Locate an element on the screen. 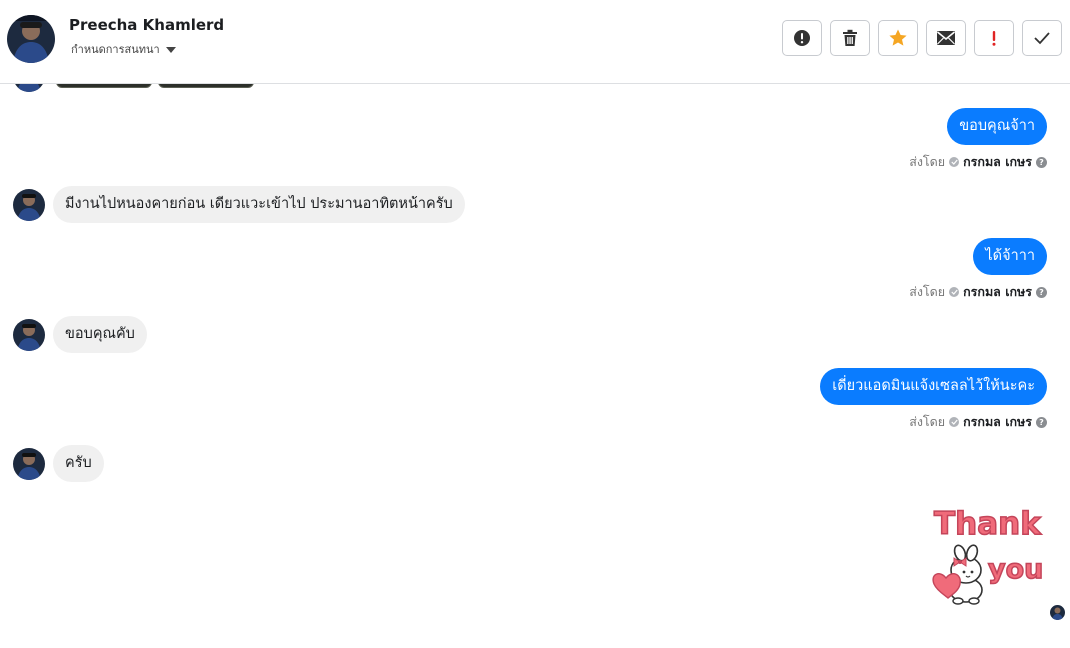 This screenshot has height=648, width=1070. delete-button is located at coordinates (850, 38).